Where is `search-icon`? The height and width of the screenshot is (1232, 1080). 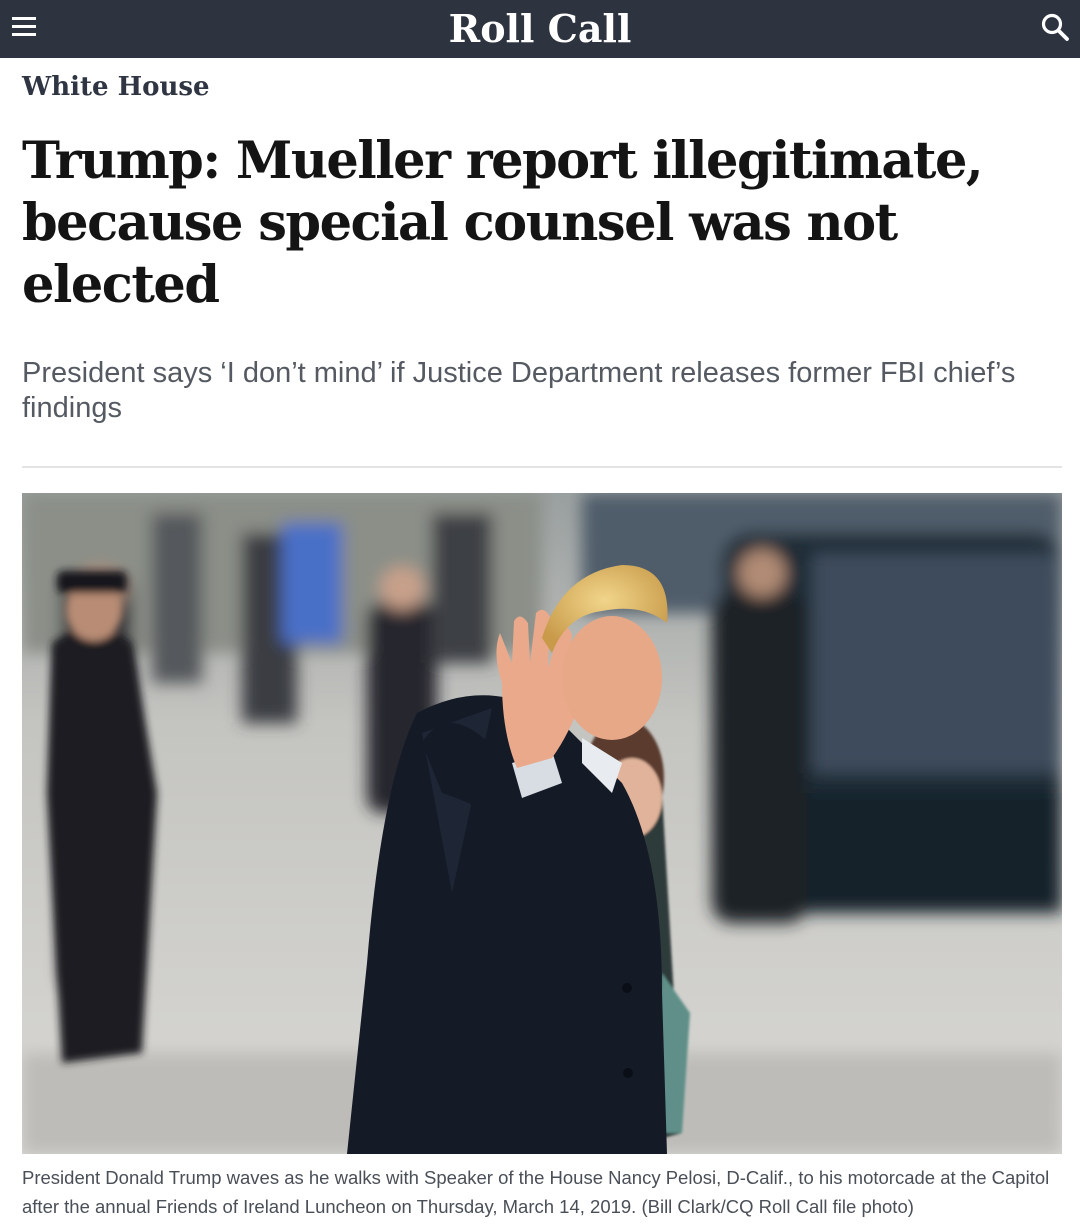 search-icon is located at coordinates (1055, 27).